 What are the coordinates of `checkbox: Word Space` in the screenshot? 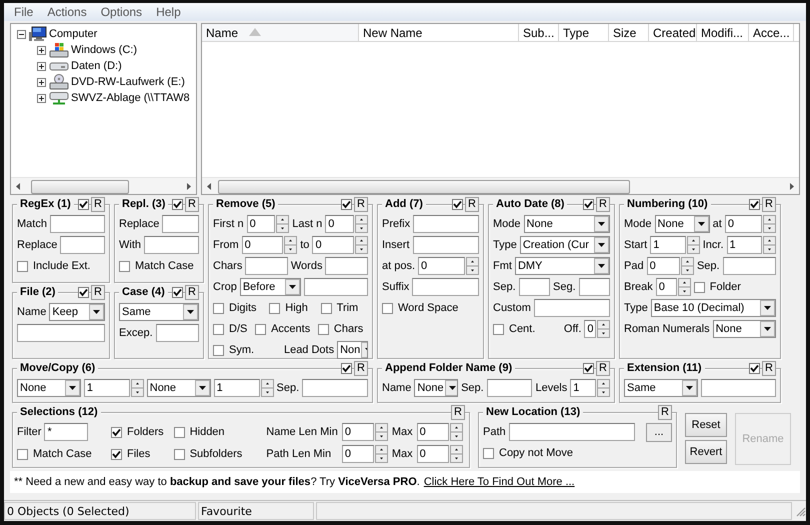 It's located at (430, 308).